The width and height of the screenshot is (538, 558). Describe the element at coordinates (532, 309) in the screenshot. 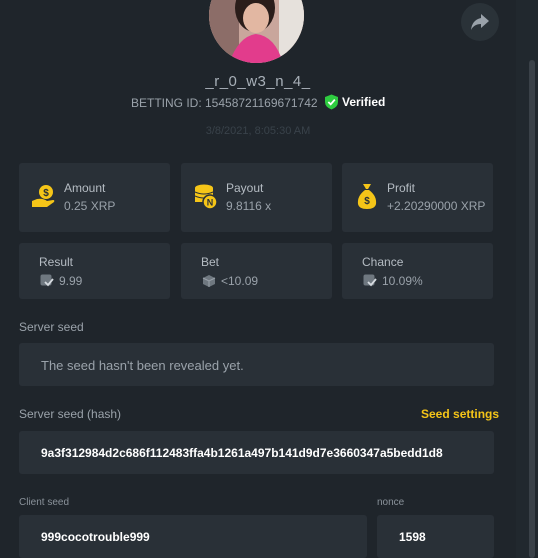

I see `scrollbar-thumb` at that location.